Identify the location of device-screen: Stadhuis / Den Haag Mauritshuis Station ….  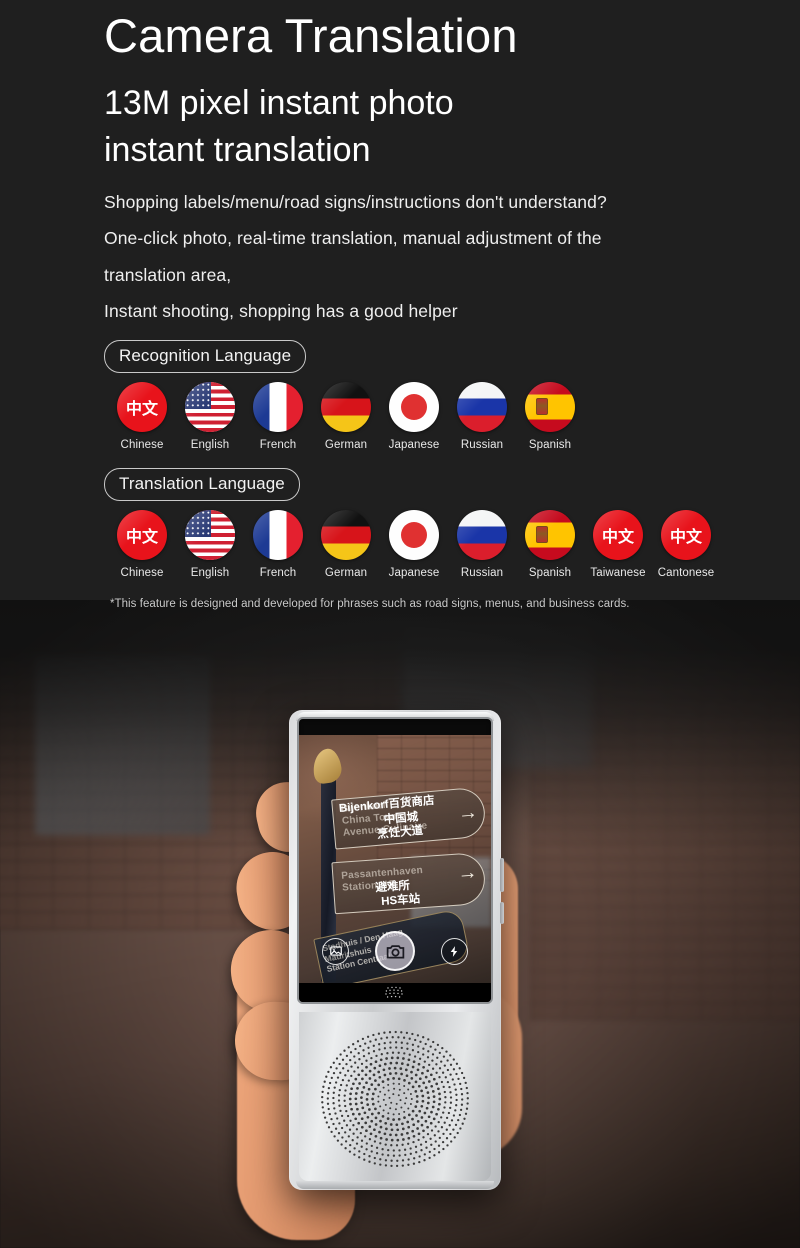
(395, 860).